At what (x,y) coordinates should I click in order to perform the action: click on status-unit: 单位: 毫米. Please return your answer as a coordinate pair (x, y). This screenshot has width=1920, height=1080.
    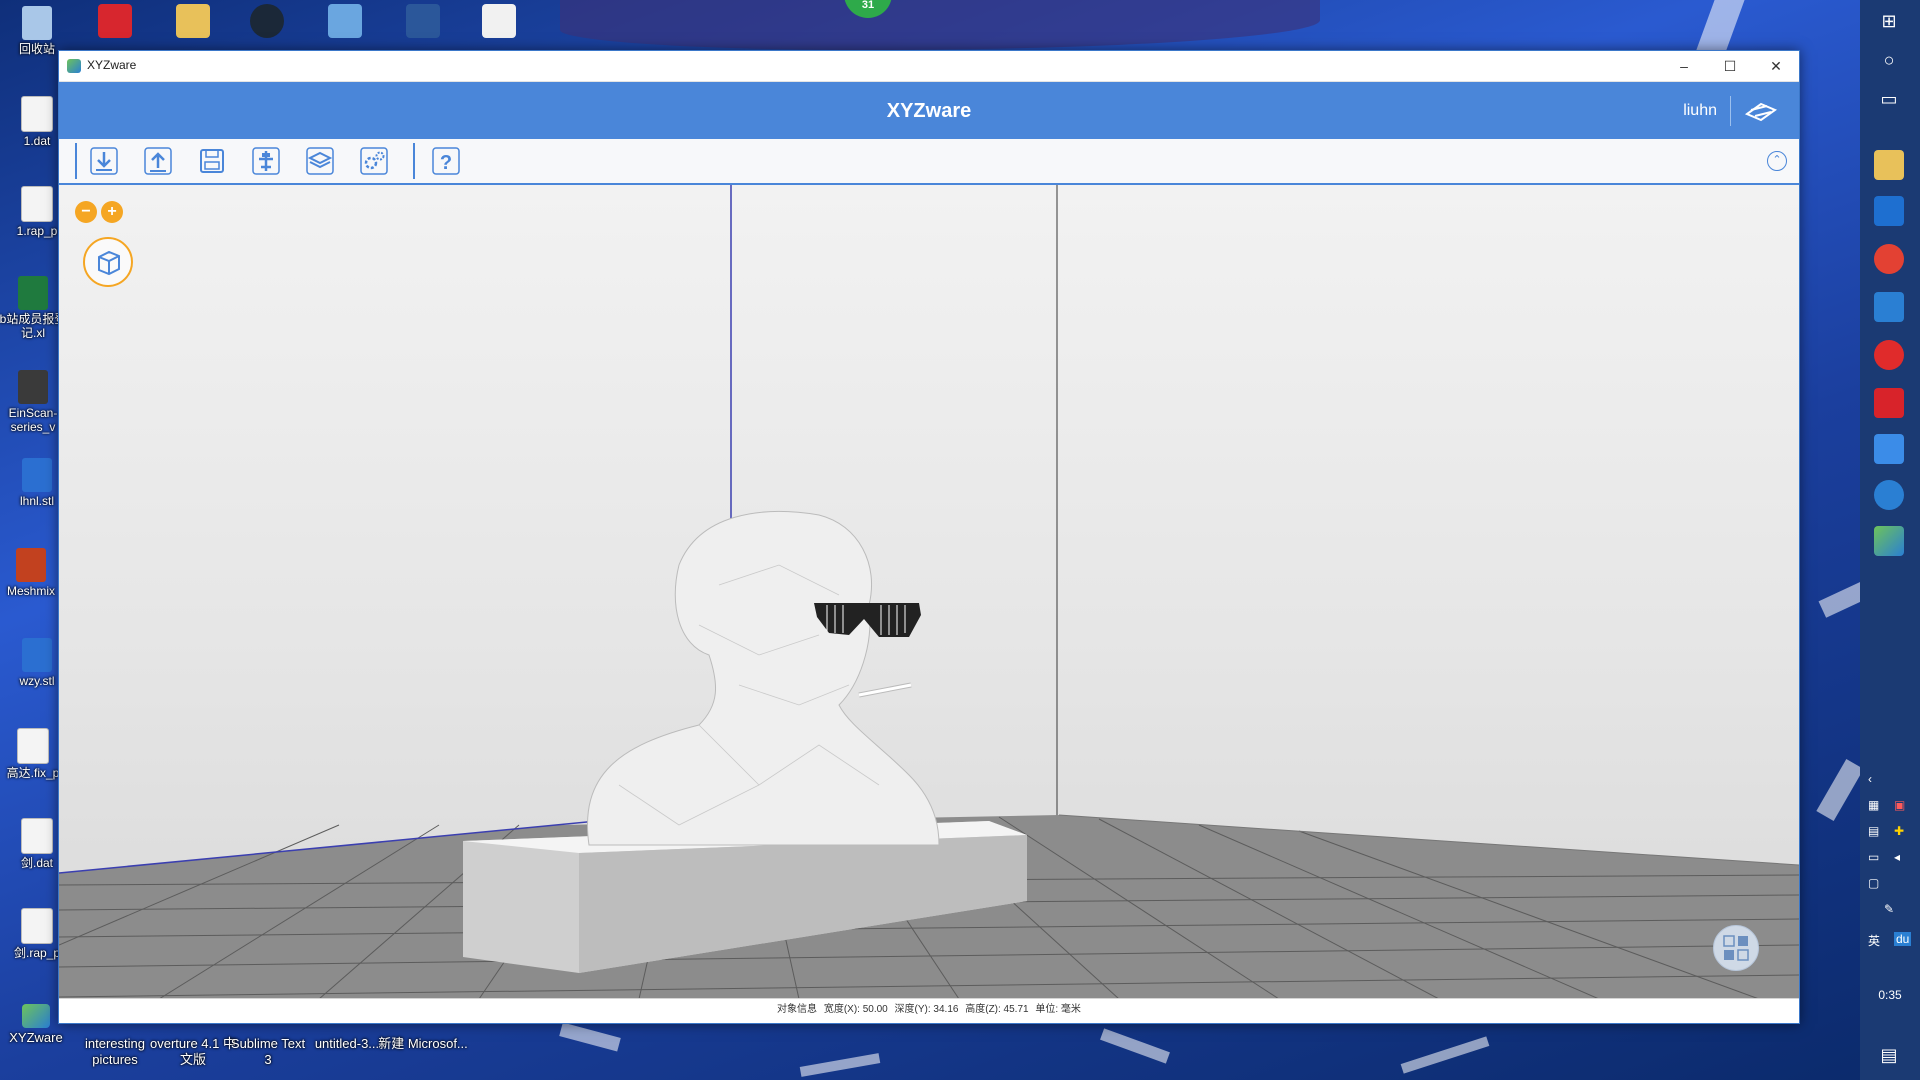
    Looking at the image, I should click on (1058, 1009).